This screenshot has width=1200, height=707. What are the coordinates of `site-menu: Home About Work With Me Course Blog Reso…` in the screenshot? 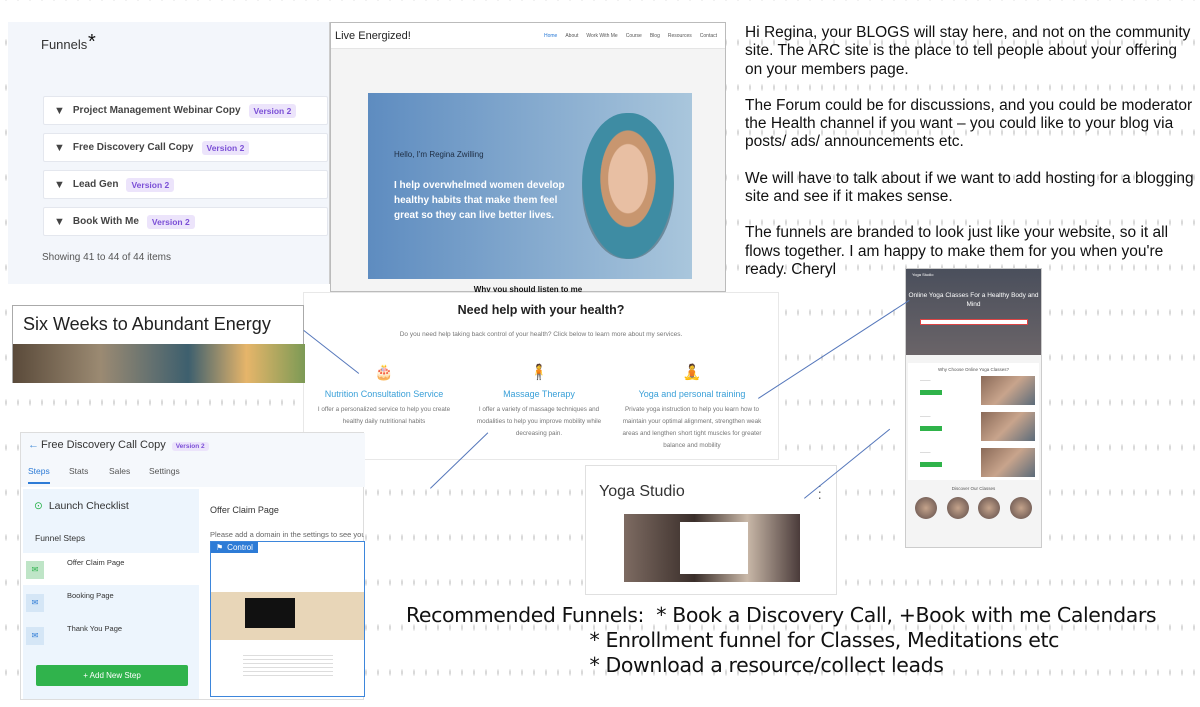 It's located at (634, 36).